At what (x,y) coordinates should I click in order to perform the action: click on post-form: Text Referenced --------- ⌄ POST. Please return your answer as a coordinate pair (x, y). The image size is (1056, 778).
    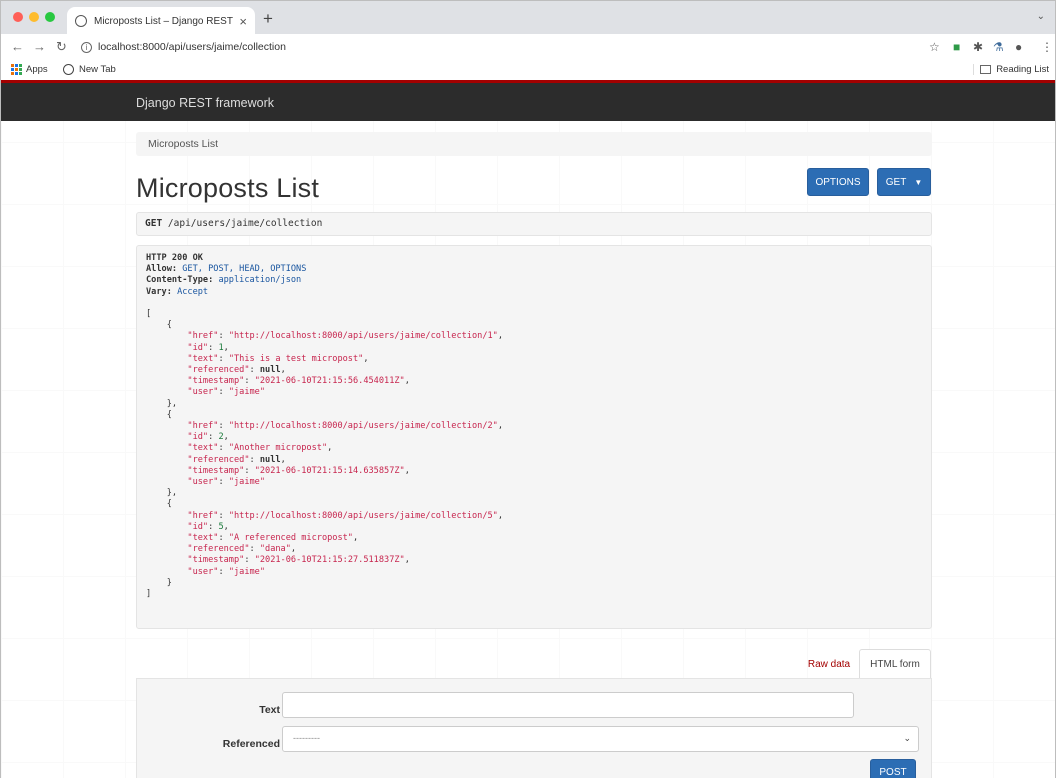
    Looking at the image, I should click on (534, 728).